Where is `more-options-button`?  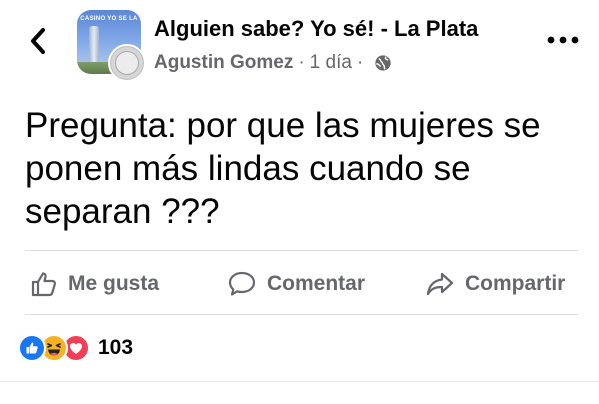
more-options-button is located at coordinates (563, 40).